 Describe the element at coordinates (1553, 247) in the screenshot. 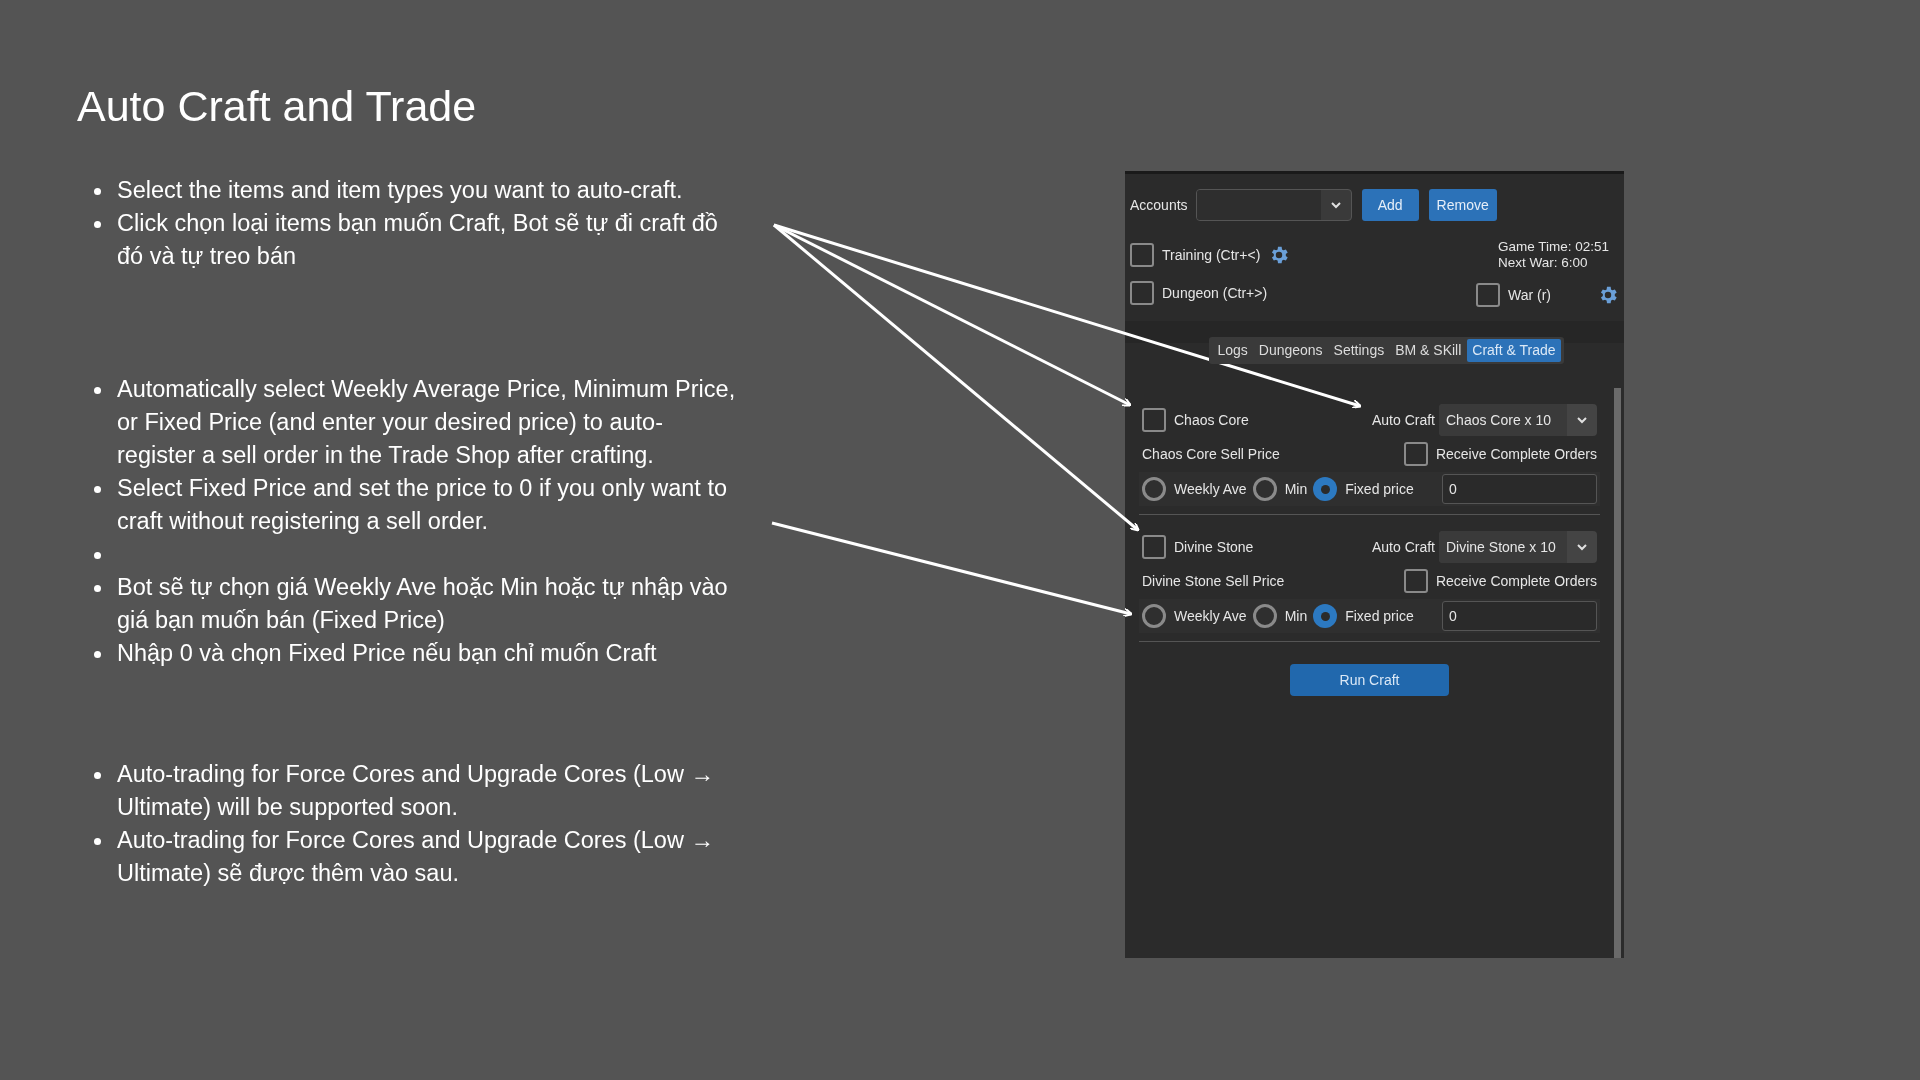

I see `game-time: Game Time: 02:51` at that location.